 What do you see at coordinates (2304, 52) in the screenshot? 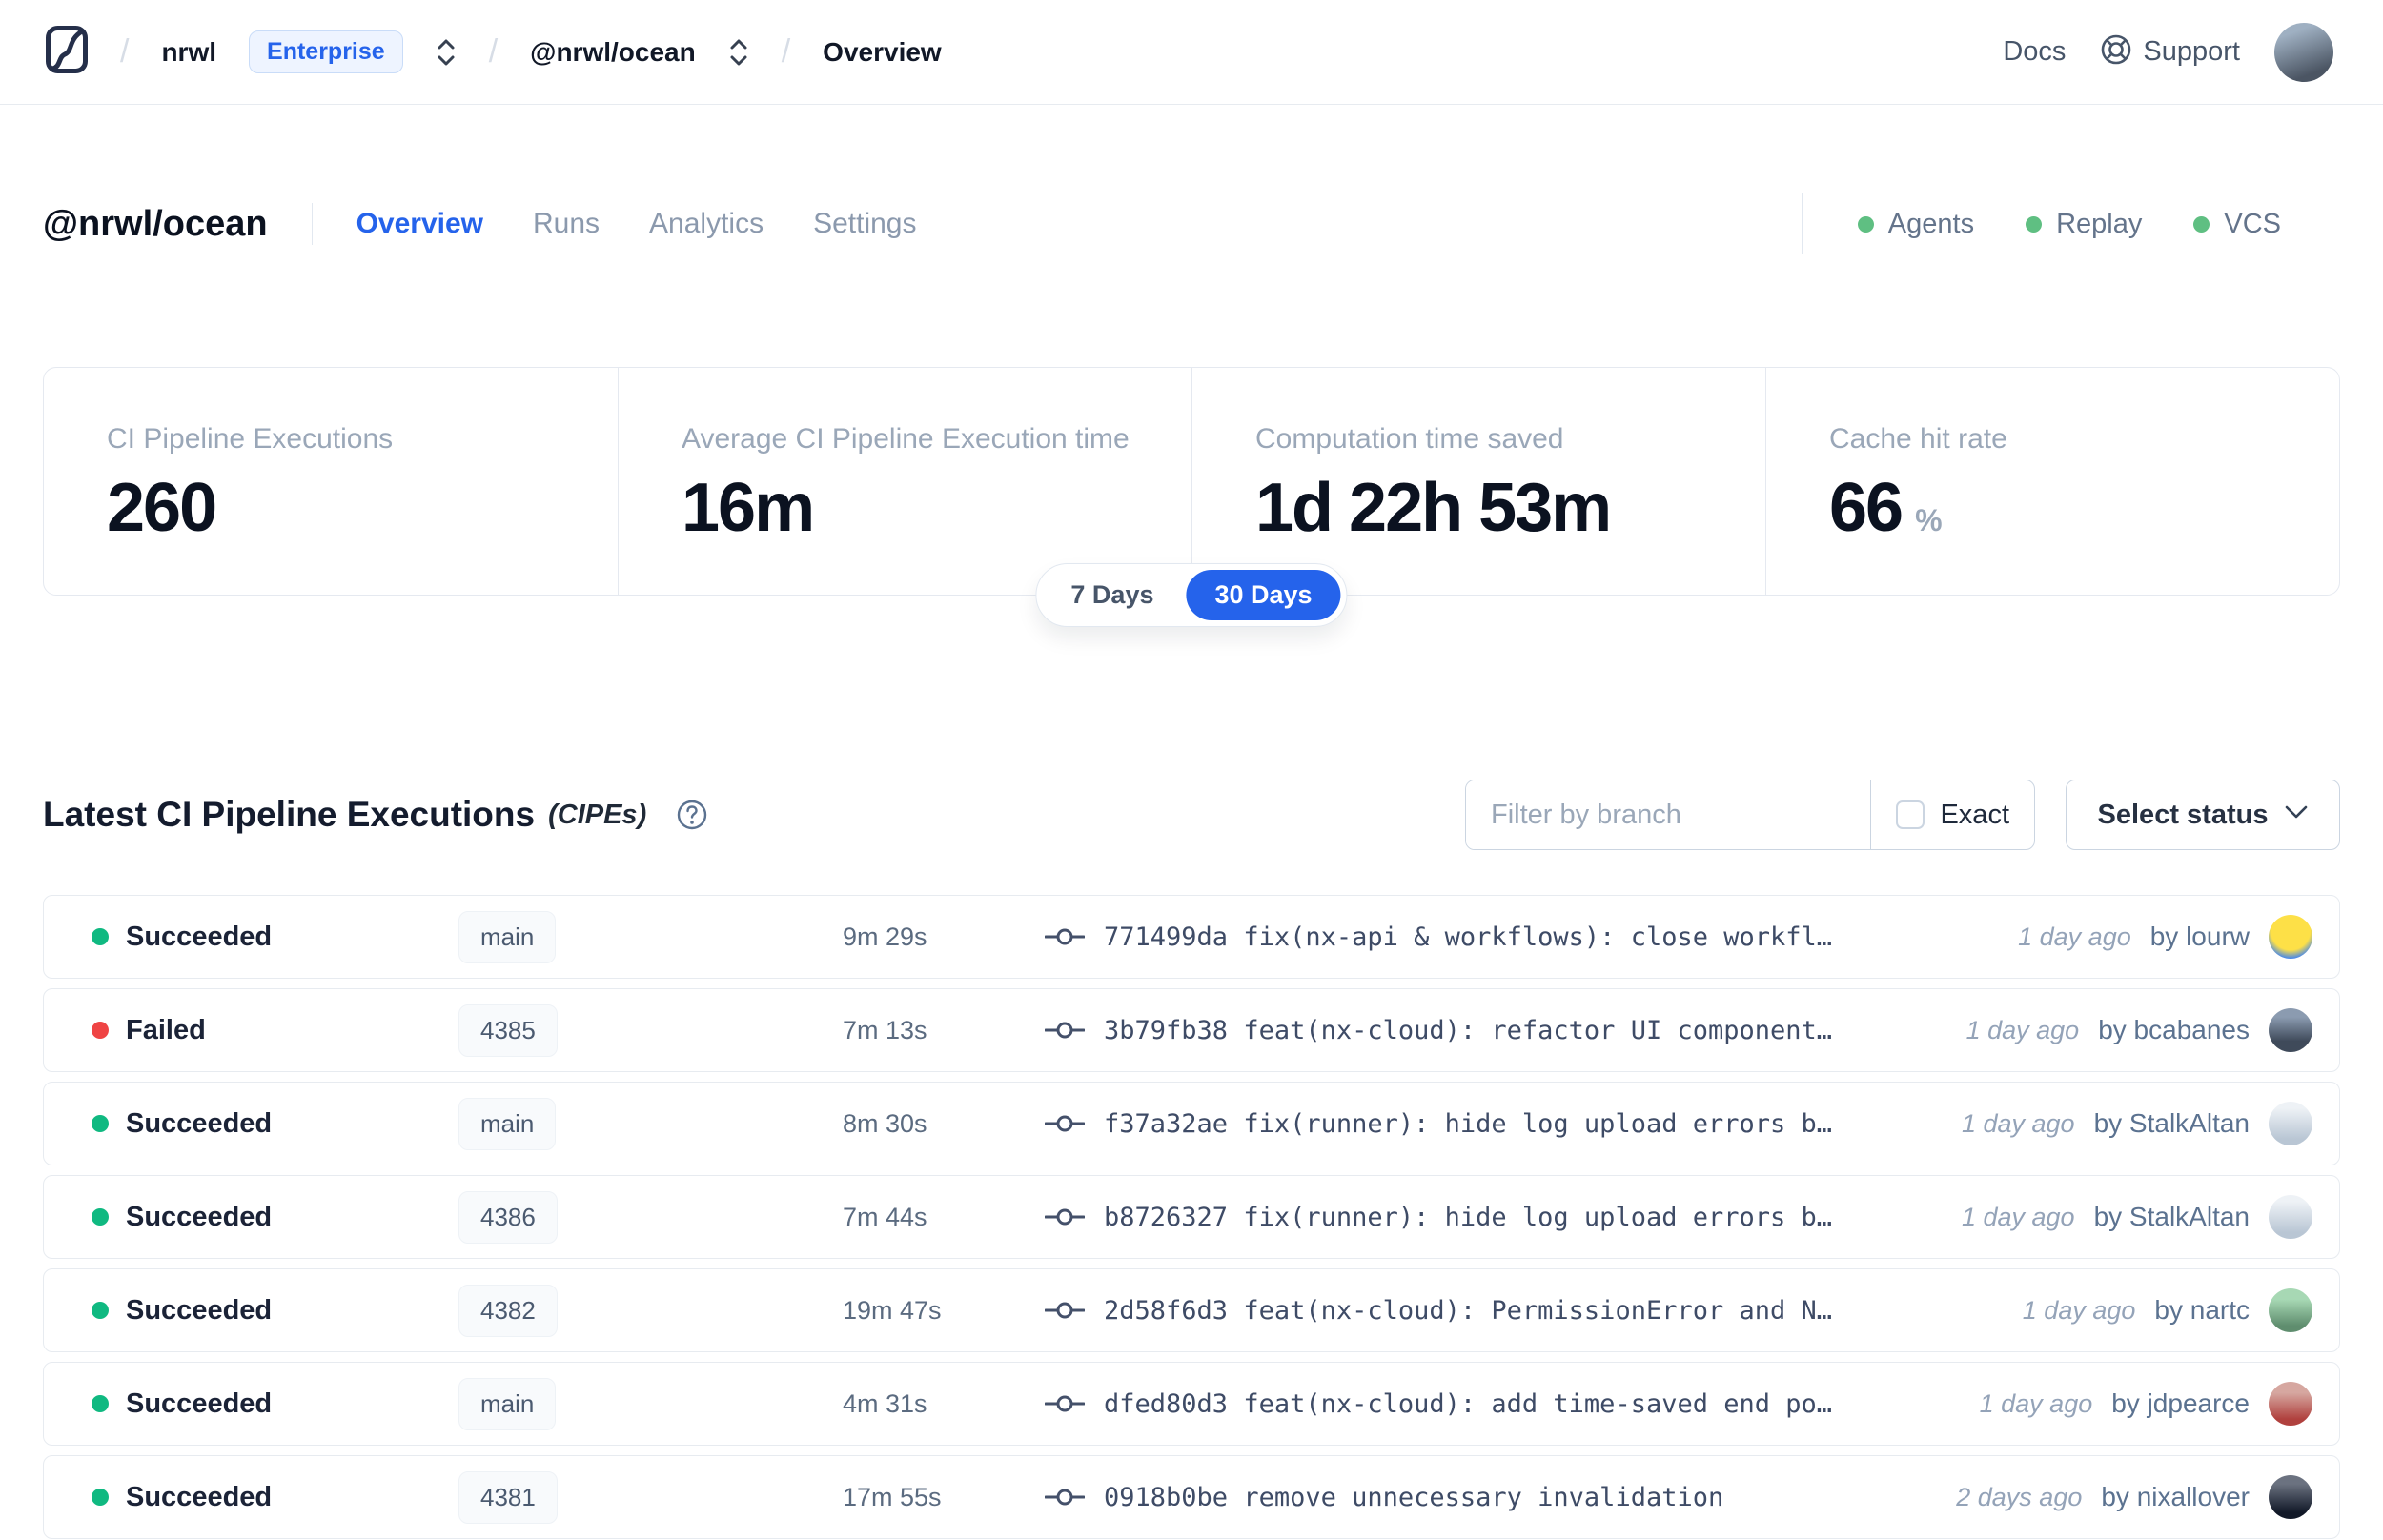
I see `user-avatar` at bounding box center [2304, 52].